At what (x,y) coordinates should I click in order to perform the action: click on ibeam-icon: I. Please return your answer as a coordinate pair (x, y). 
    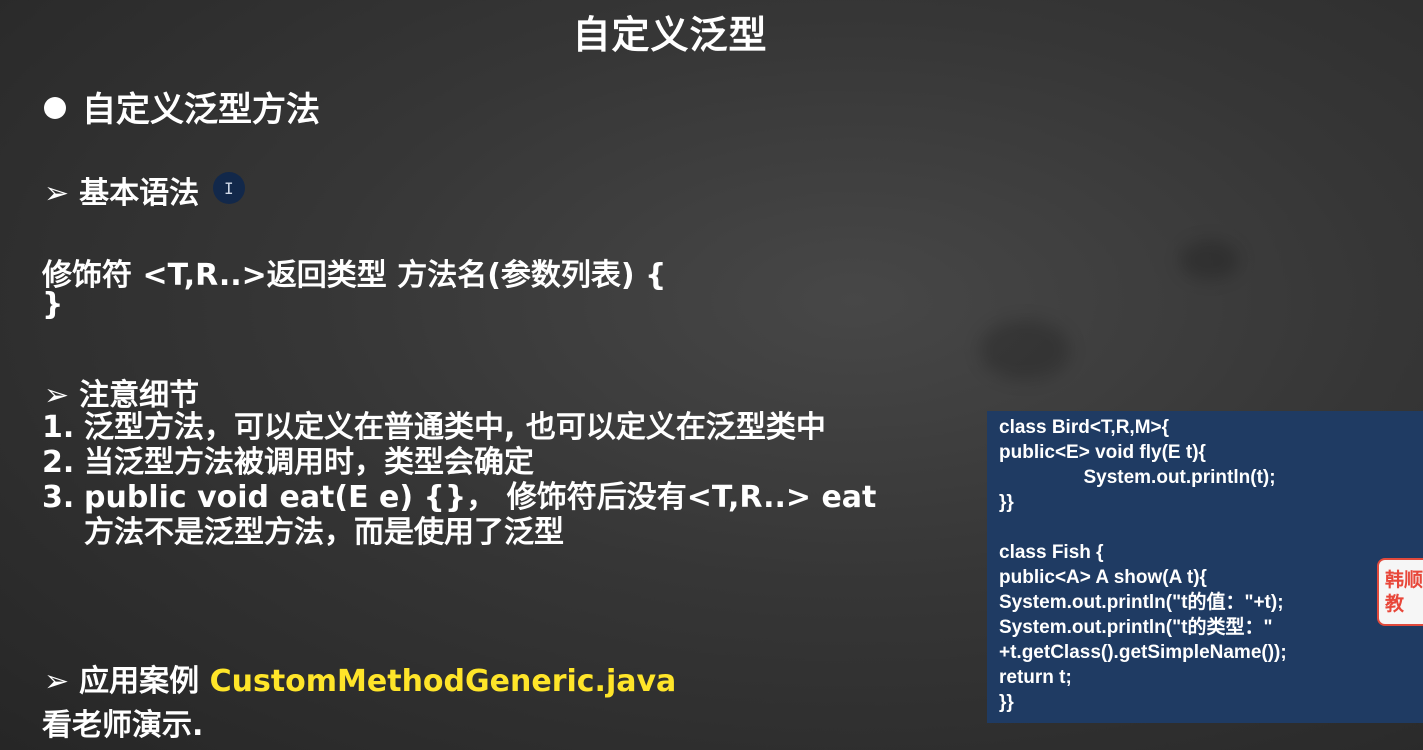
    Looking at the image, I should click on (229, 188).